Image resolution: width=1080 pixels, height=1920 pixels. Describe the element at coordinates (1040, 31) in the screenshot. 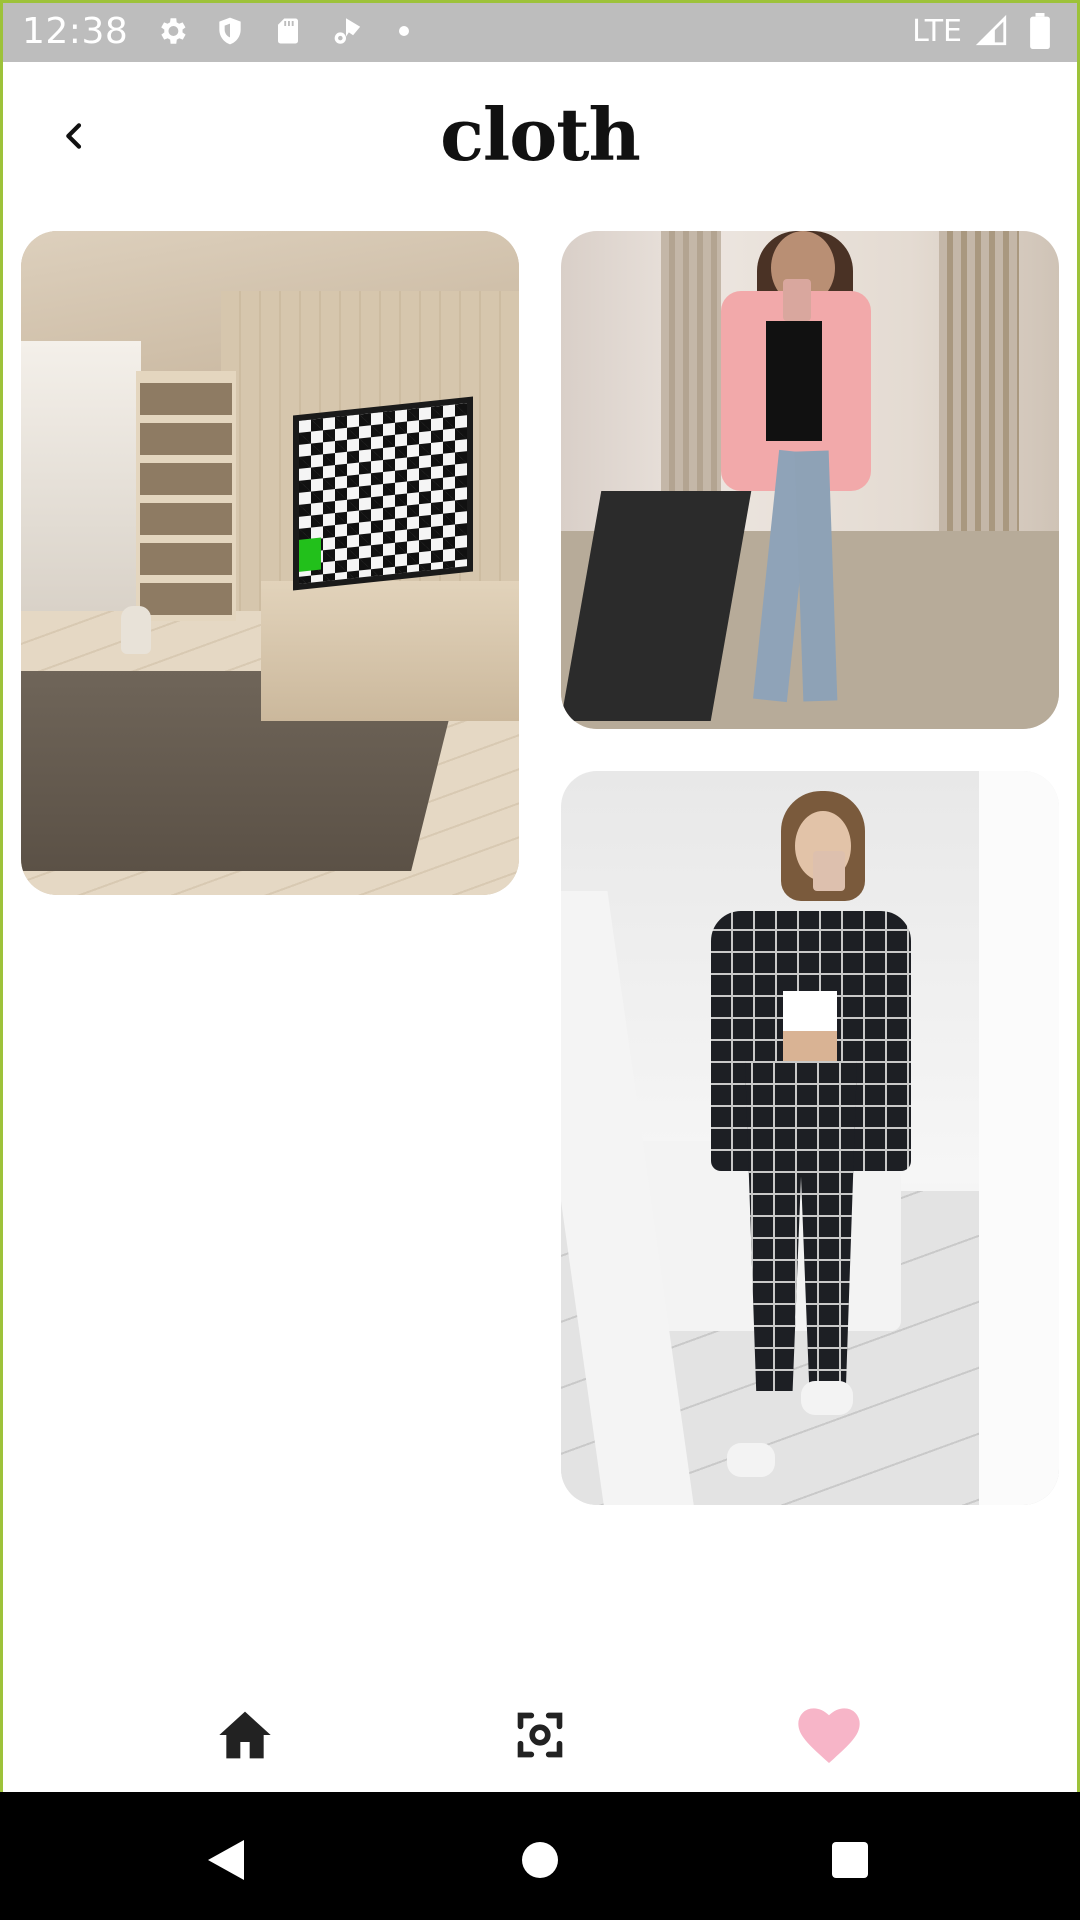

I see `battery-icon` at that location.